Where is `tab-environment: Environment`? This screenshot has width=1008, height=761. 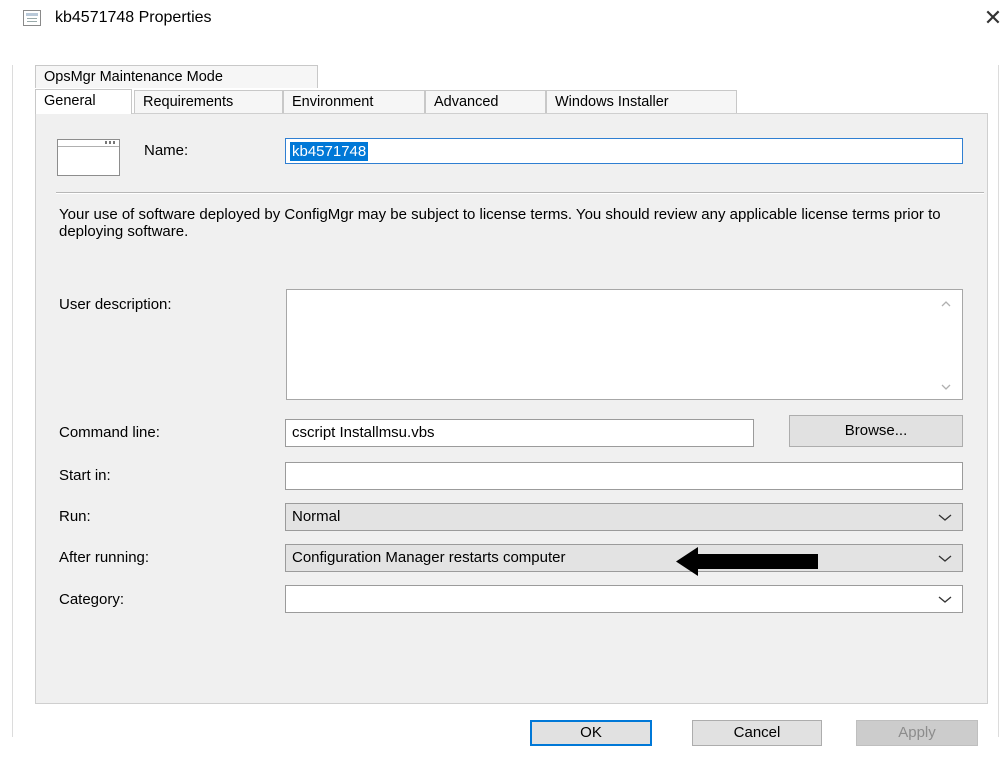 tab-environment: Environment is located at coordinates (354, 101).